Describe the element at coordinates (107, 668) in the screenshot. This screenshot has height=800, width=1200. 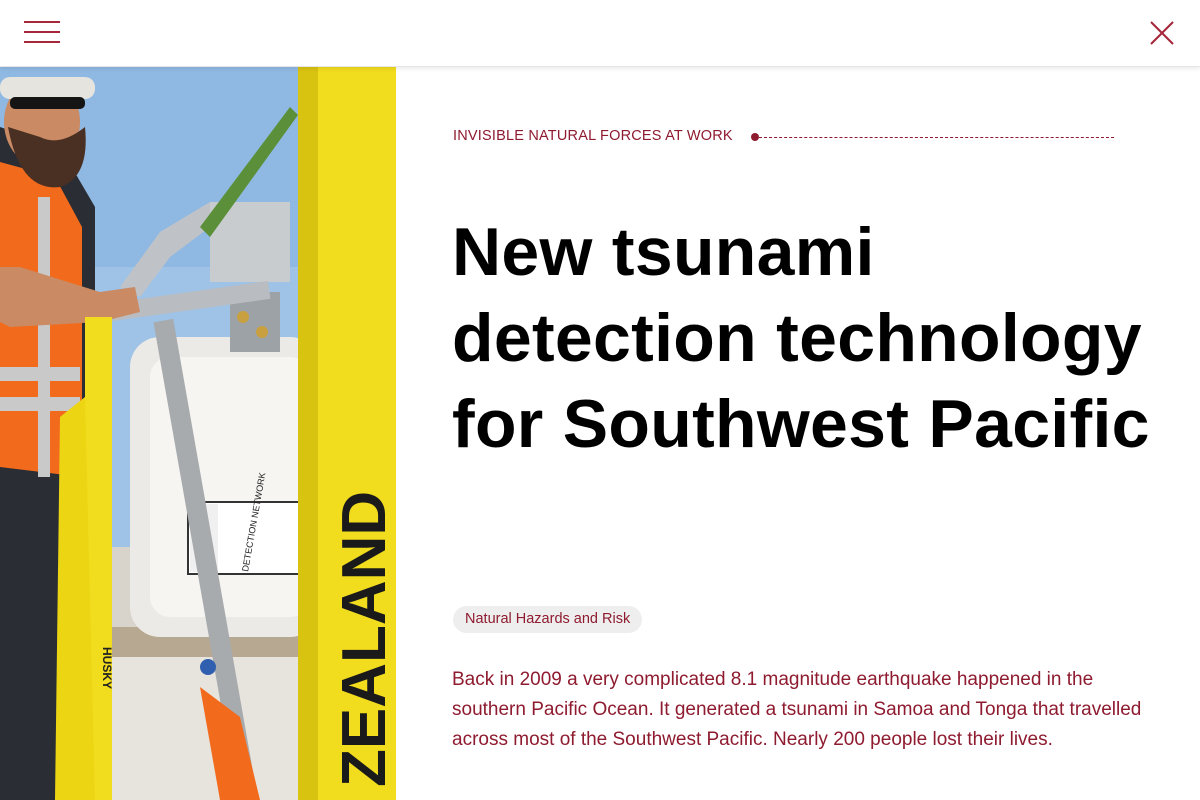
I see `strap-text: HUSKY` at that location.